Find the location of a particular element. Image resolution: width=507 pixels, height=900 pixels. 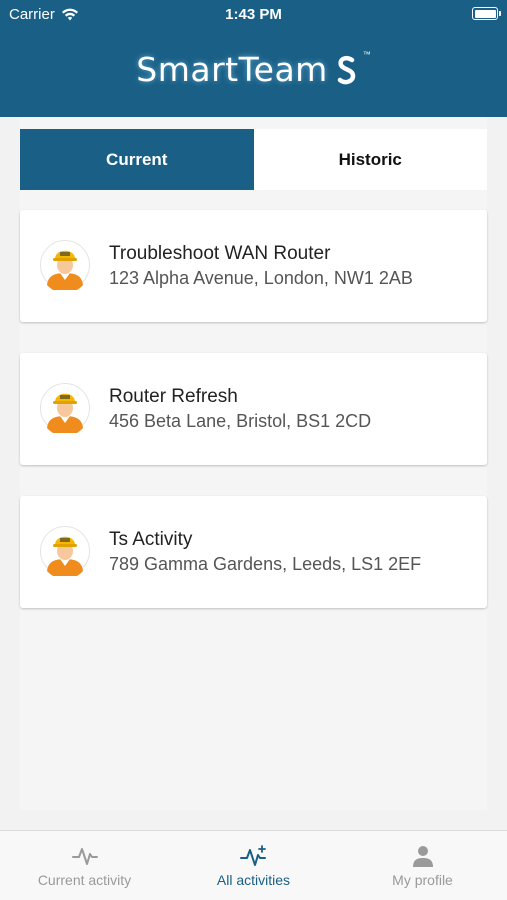

logo-mark-icon is located at coordinates (347, 69).